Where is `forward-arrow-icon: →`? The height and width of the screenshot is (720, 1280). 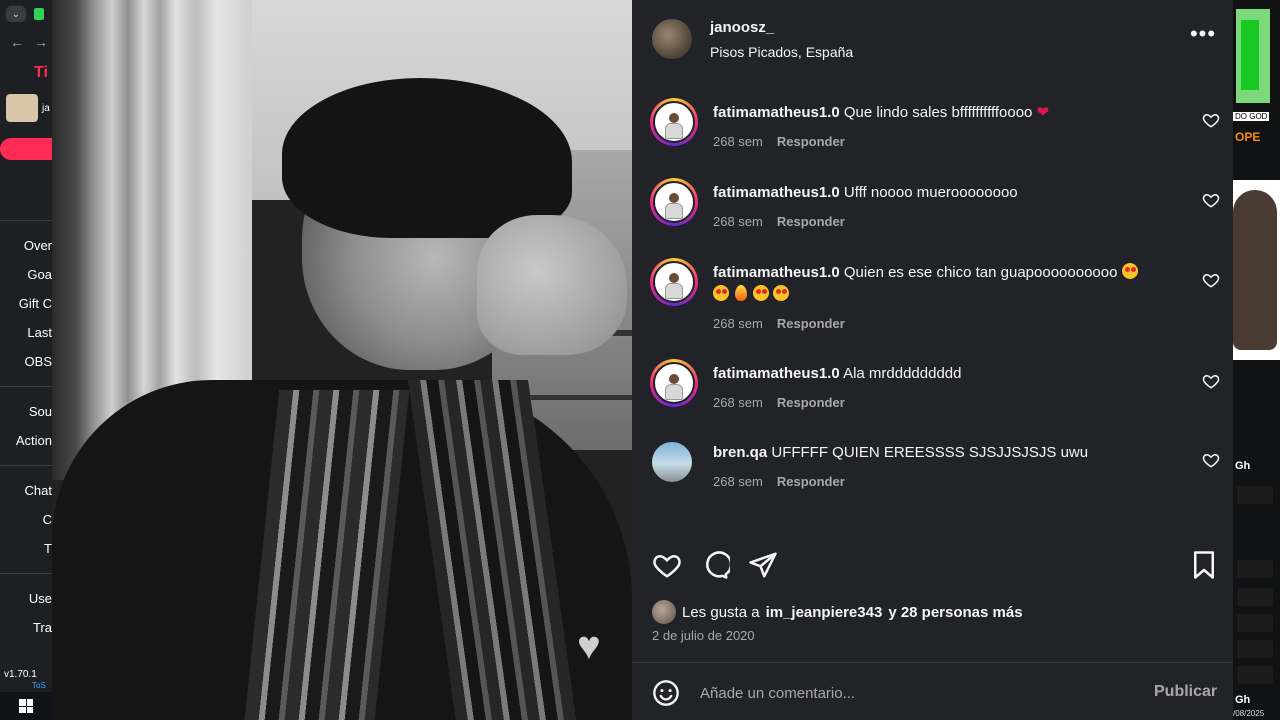 forward-arrow-icon: → is located at coordinates (41, 42).